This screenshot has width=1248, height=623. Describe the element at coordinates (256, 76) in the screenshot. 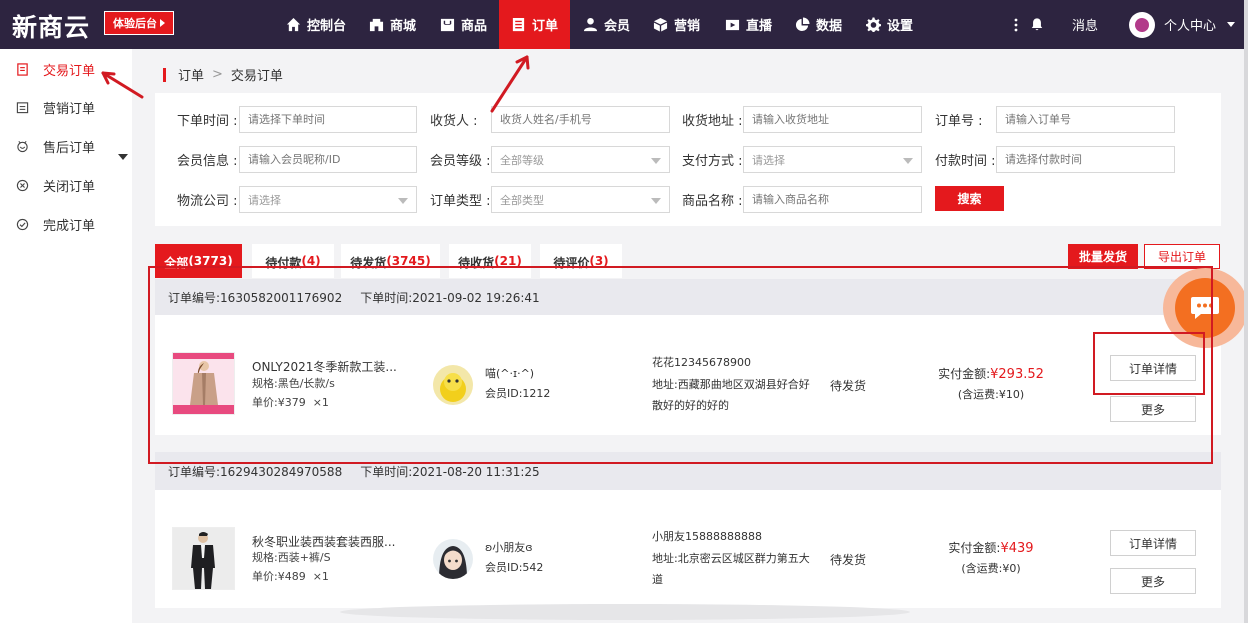

I see `breadcrumb-current: 交易订单` at that location.